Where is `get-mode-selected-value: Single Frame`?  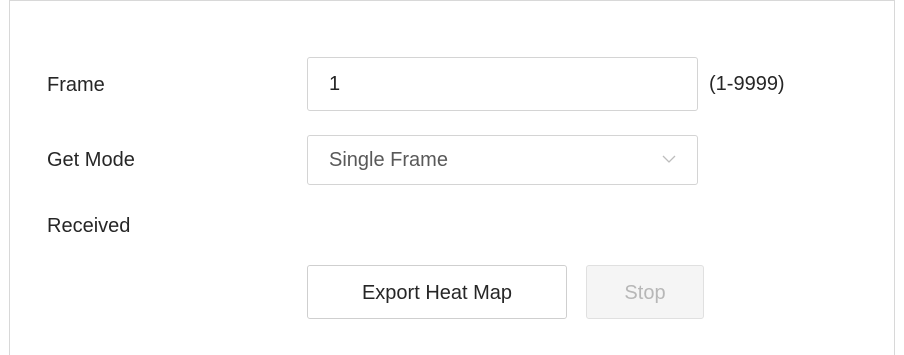 get-mode-selected-value: Single Frame is located at coordinates (388, 160).